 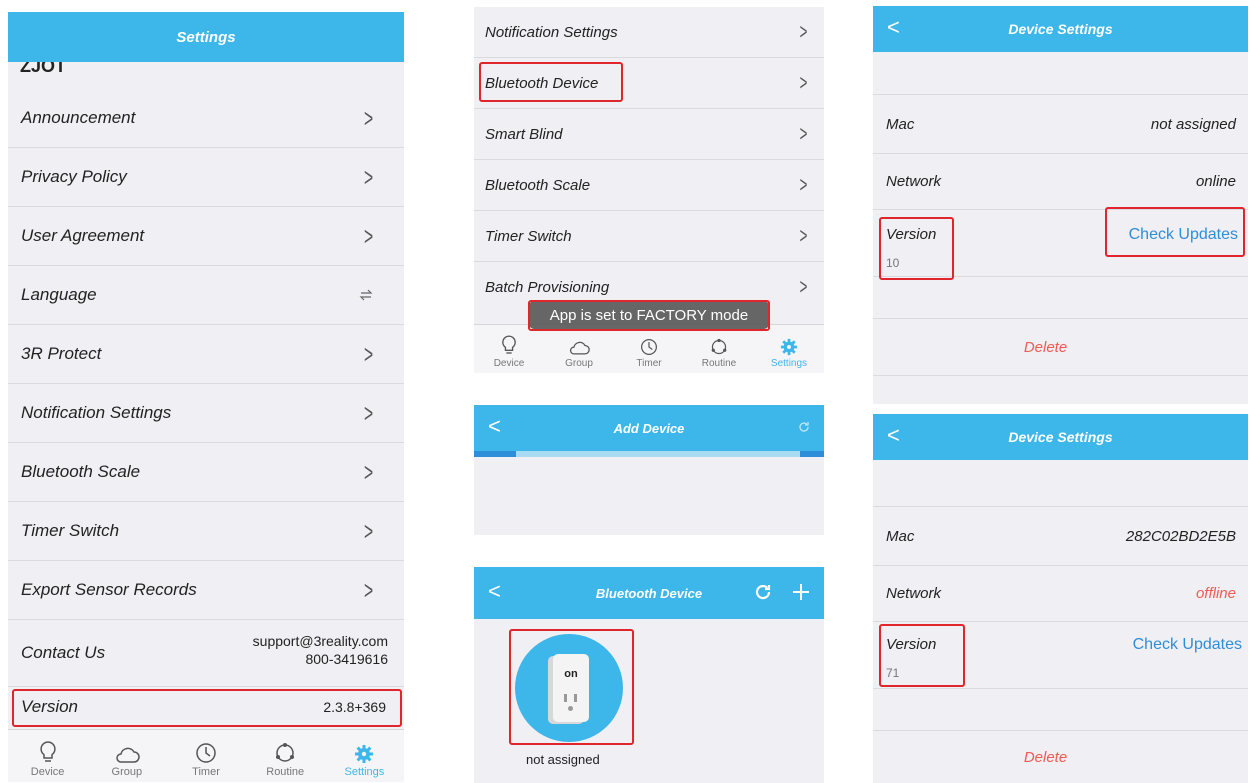 I want to click on header-title: Settings, so click(x=206, y=37).